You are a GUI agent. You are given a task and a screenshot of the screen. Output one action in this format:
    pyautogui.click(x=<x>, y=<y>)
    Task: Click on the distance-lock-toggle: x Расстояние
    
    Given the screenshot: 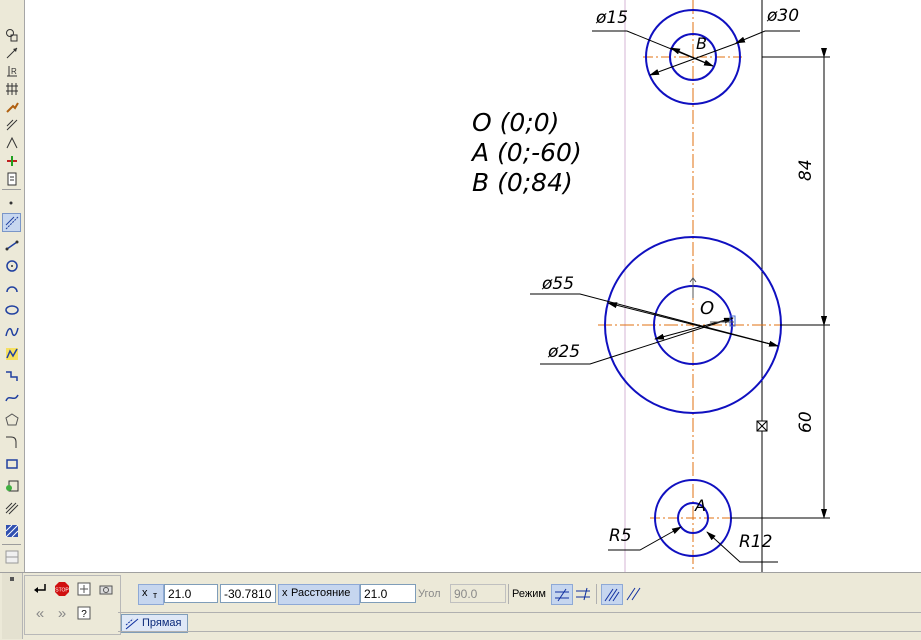 What is the action you would take?
    pyautogui.click(x=319, y=594)
    